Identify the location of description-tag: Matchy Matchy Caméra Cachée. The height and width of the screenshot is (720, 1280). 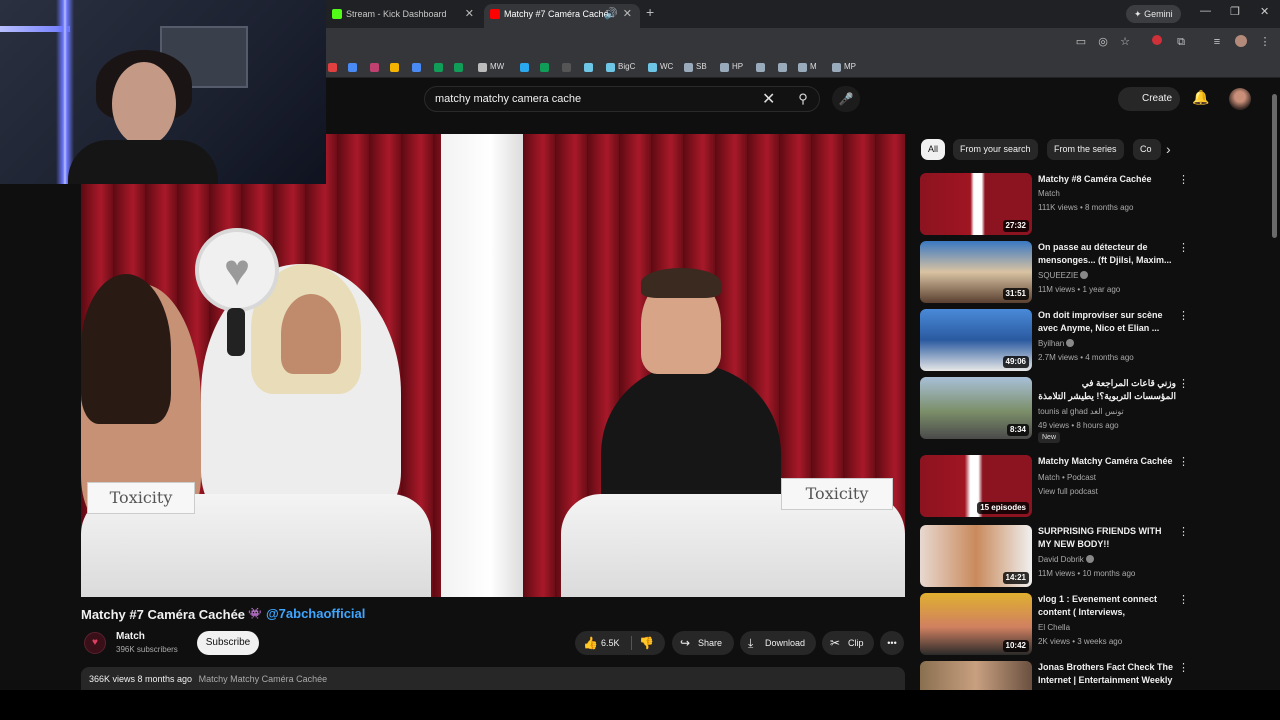
(263, 679).